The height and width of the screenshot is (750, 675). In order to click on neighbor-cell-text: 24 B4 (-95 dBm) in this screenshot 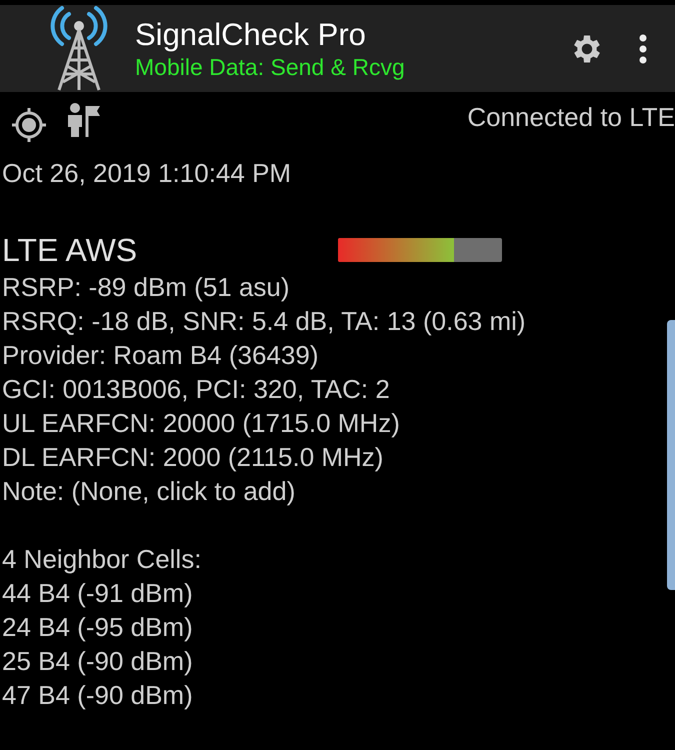, I will do `click(98, 627)`.